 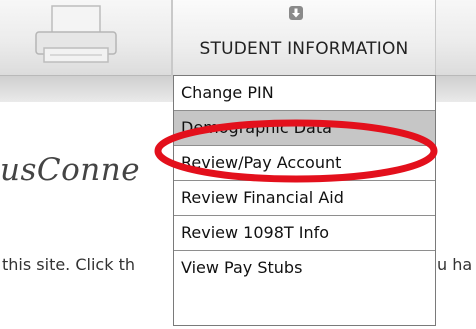 I want to click on menu-item-review-financial-aid: Review Financial Aid, so click(x=304, y=198).